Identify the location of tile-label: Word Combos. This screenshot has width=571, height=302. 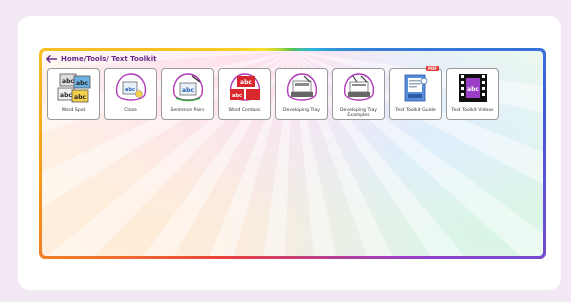
(244, 110).